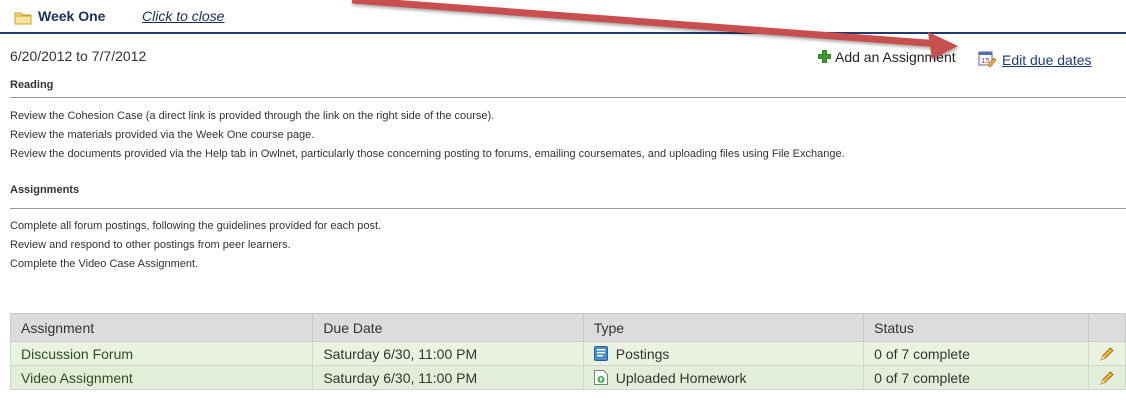 The image size is (1126, 404). What do you see at coordinates (77, 354) in the screenshot?
I see `assignment-name-link: Discussion Forum` at bounding box center [77, 354].